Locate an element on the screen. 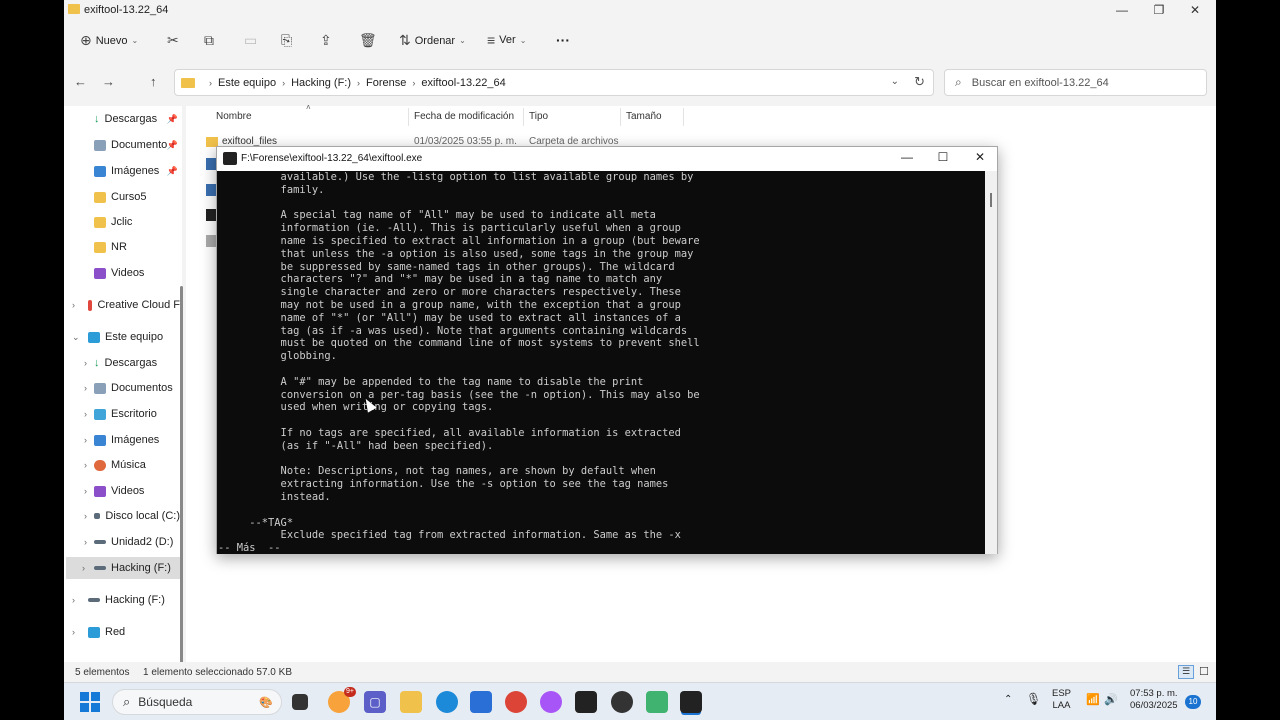 The image size is (1280, 720). start-button is located at coordinates (90, 702).